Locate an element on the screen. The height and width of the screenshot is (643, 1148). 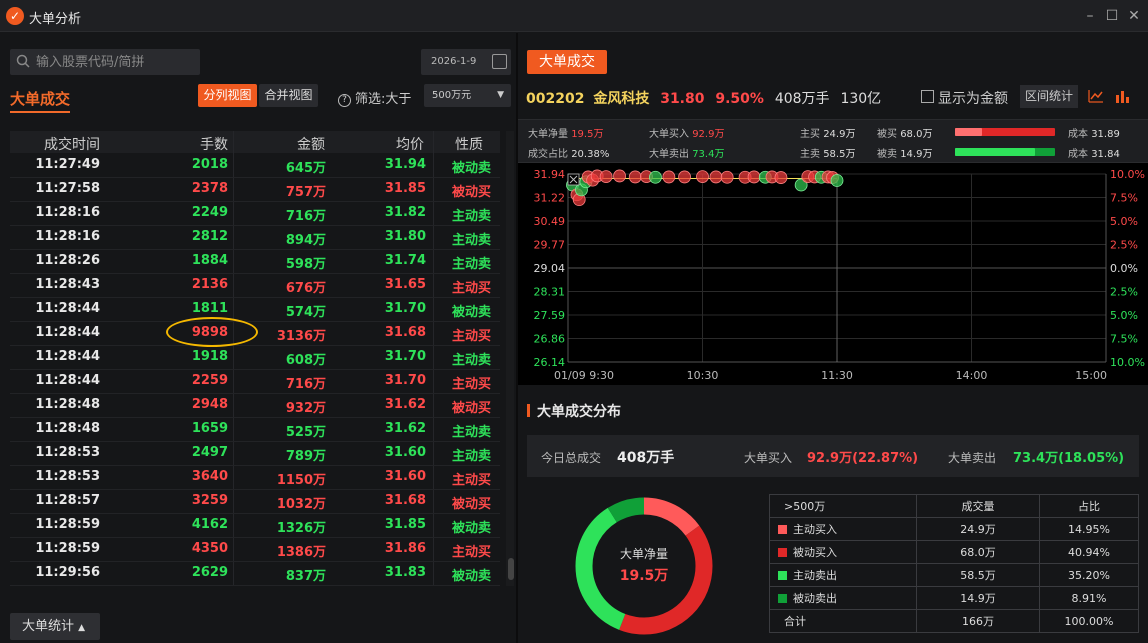
active-buy: 主买 24.9万 is located at coordinates (828, 134).